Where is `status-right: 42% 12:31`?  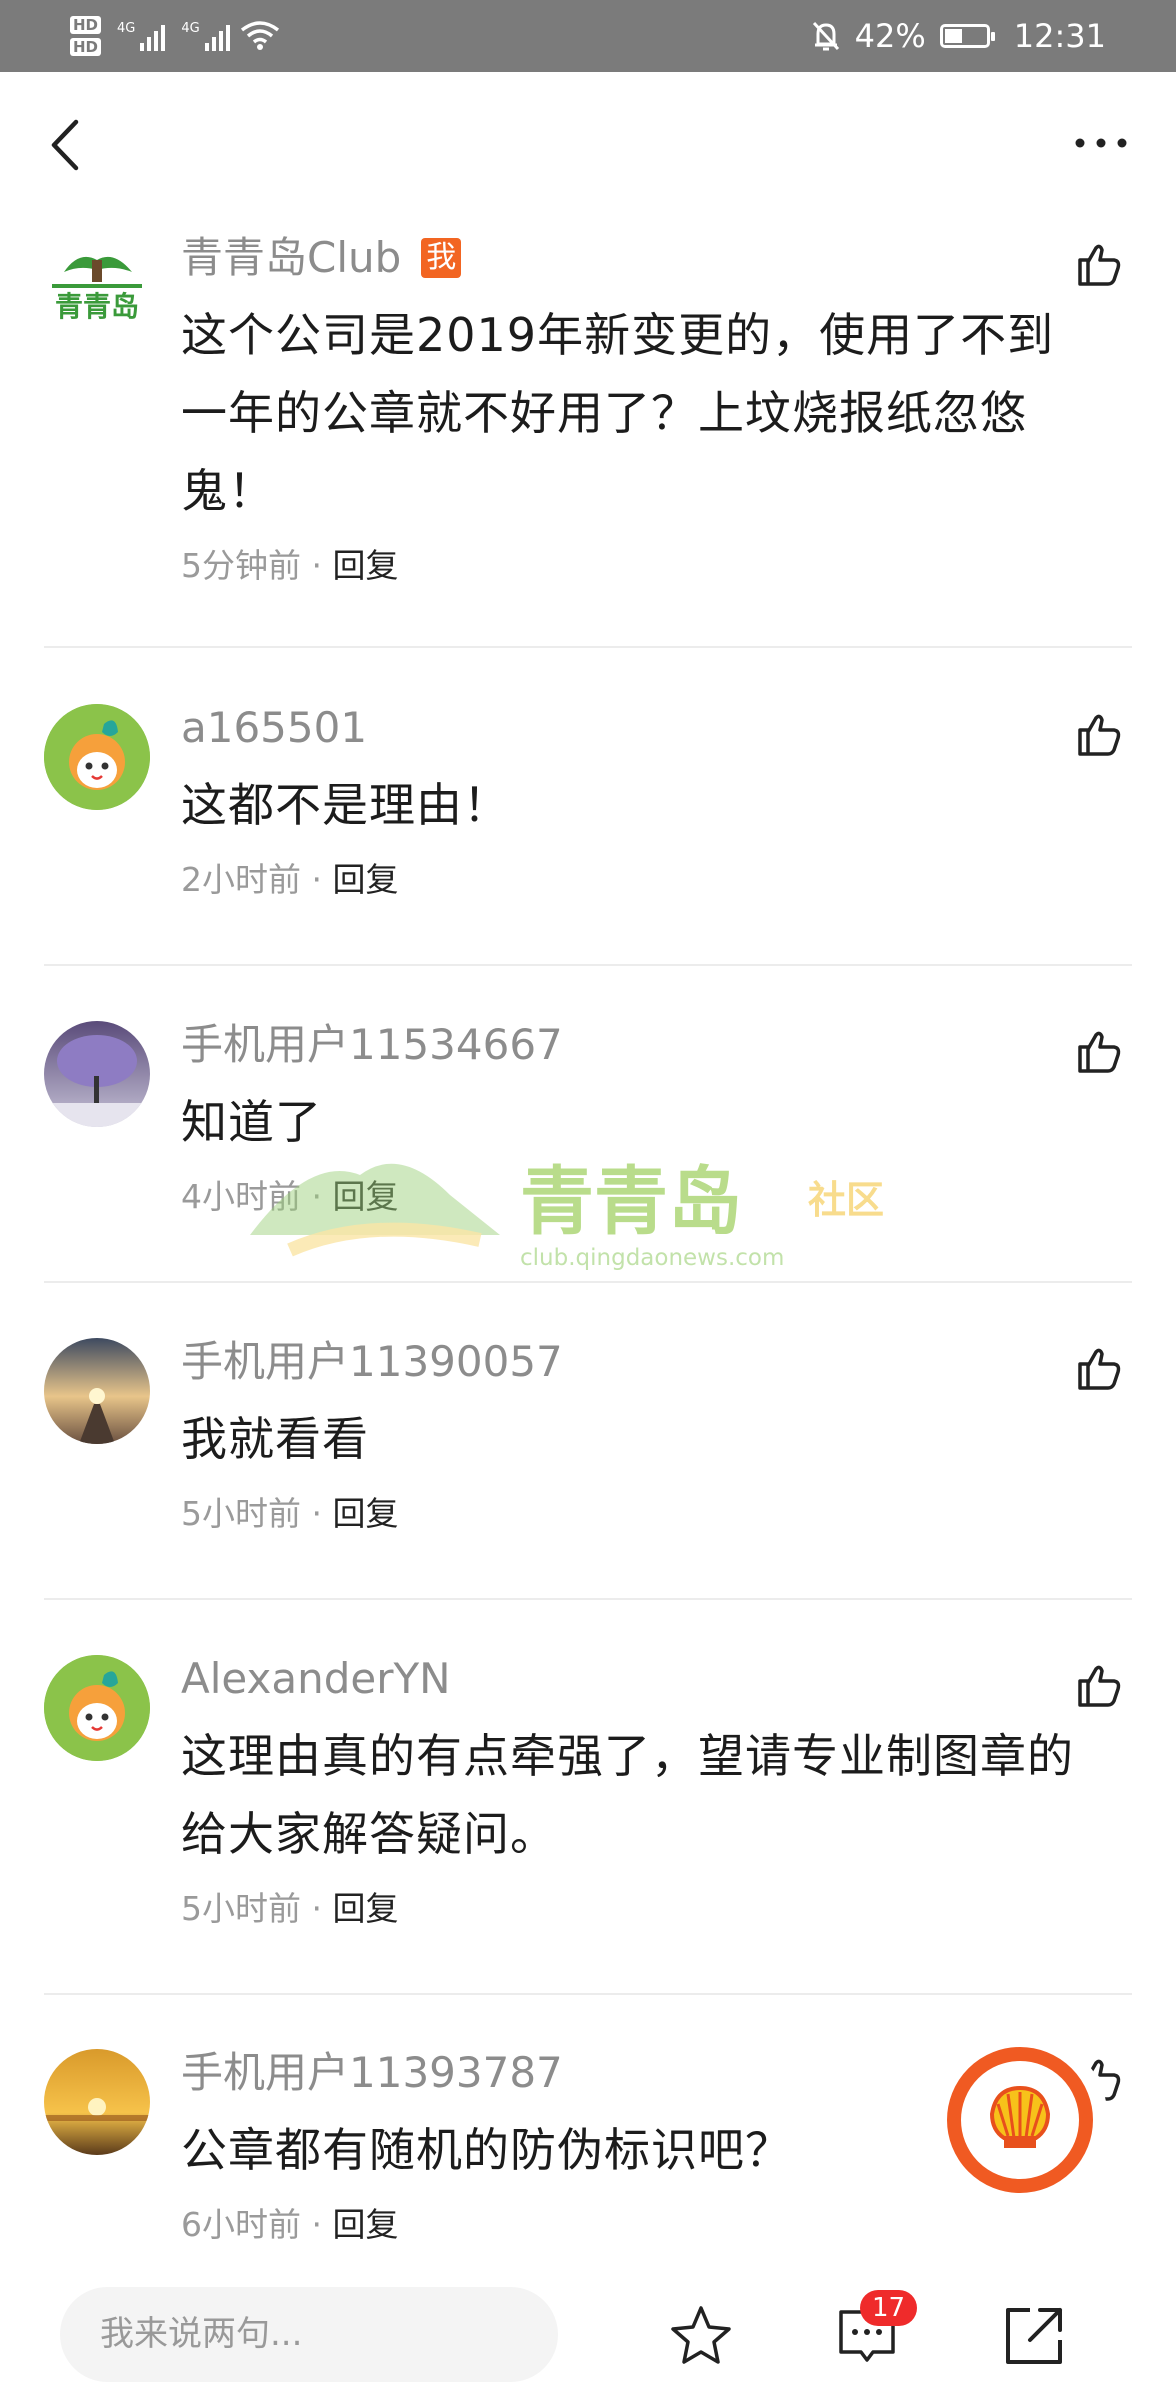
status-right: 42% 12:31 is located at coordinates (958, 36).